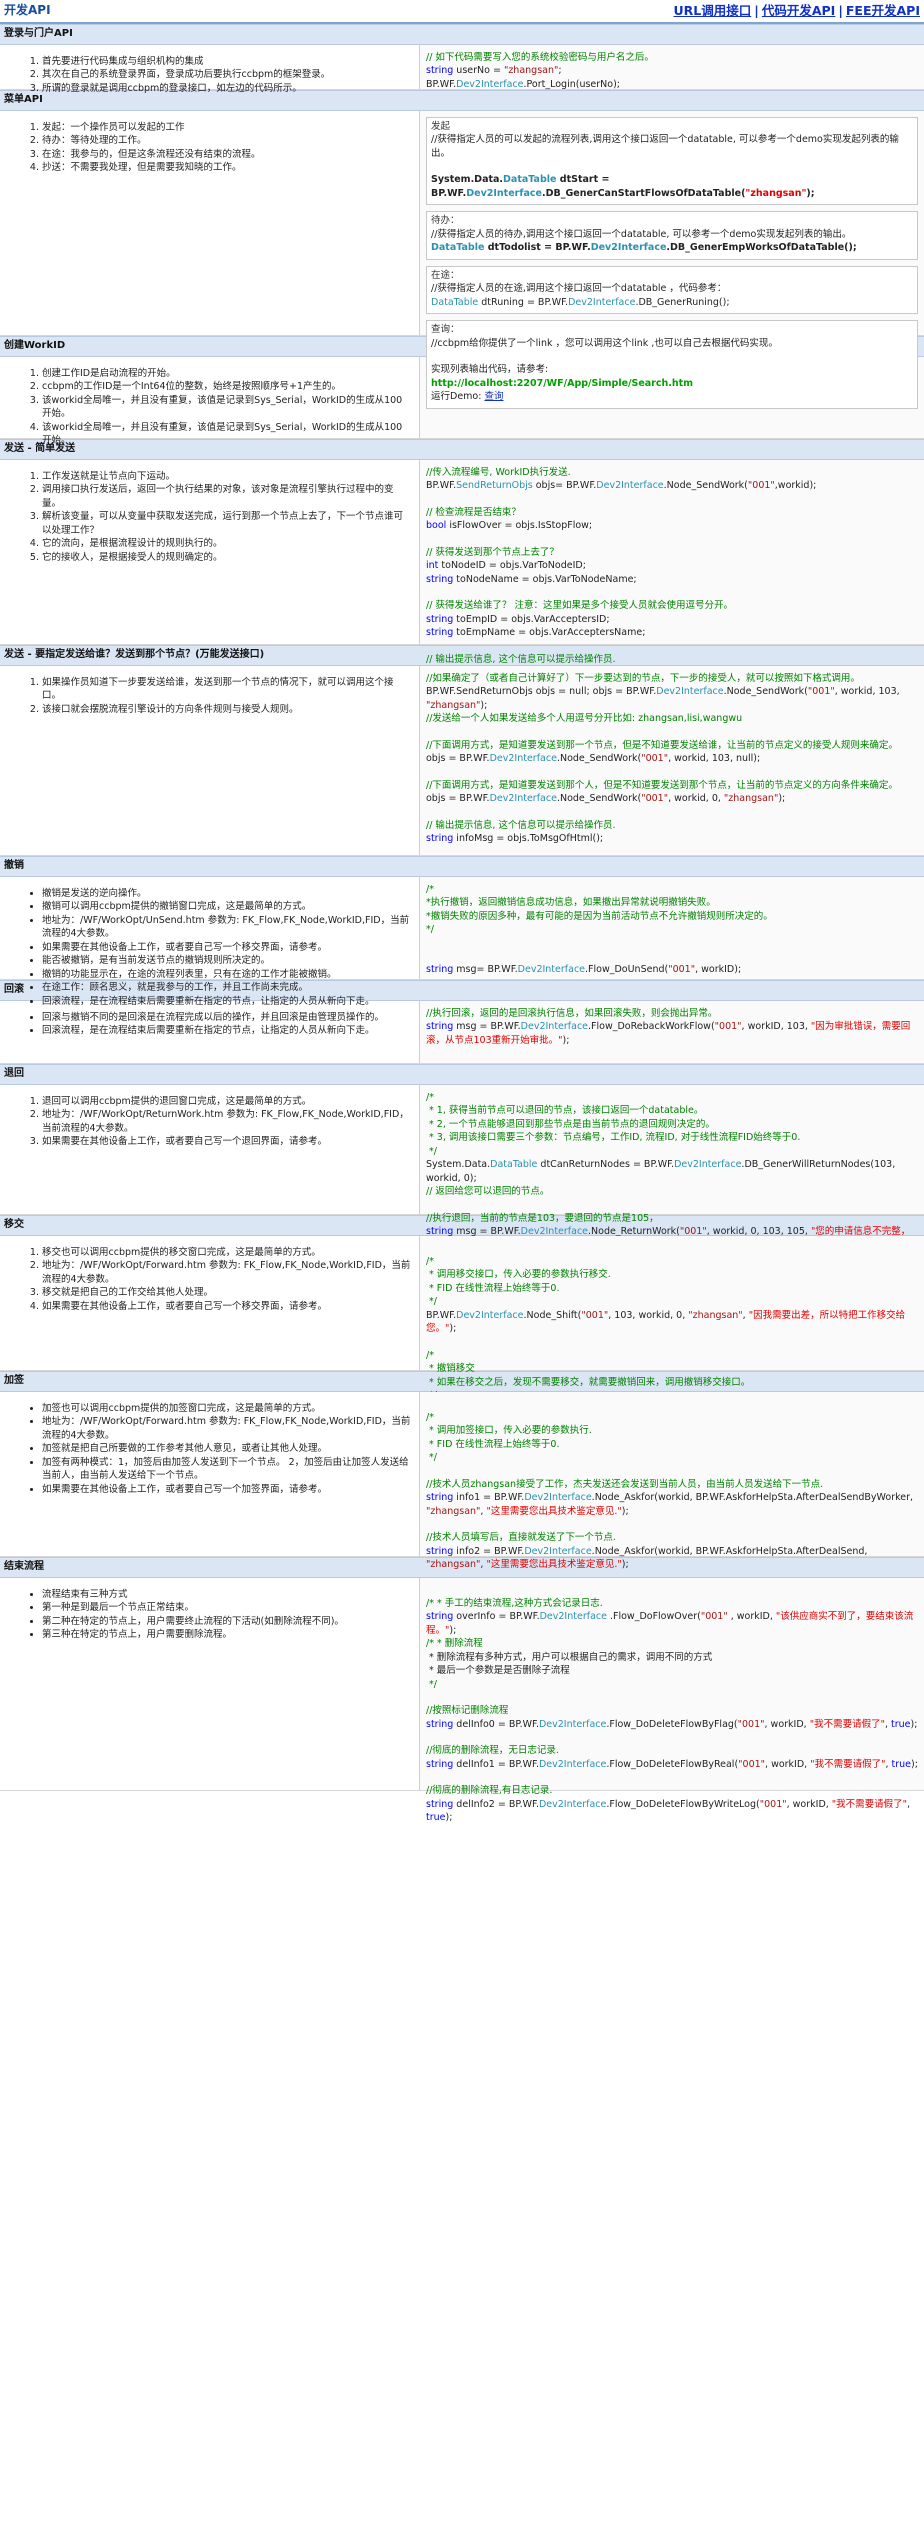 This screenshot has width=924, height=2523. I want to click on code-token: * 最后一个参数是是否删除子流程, so click(498, 1671).